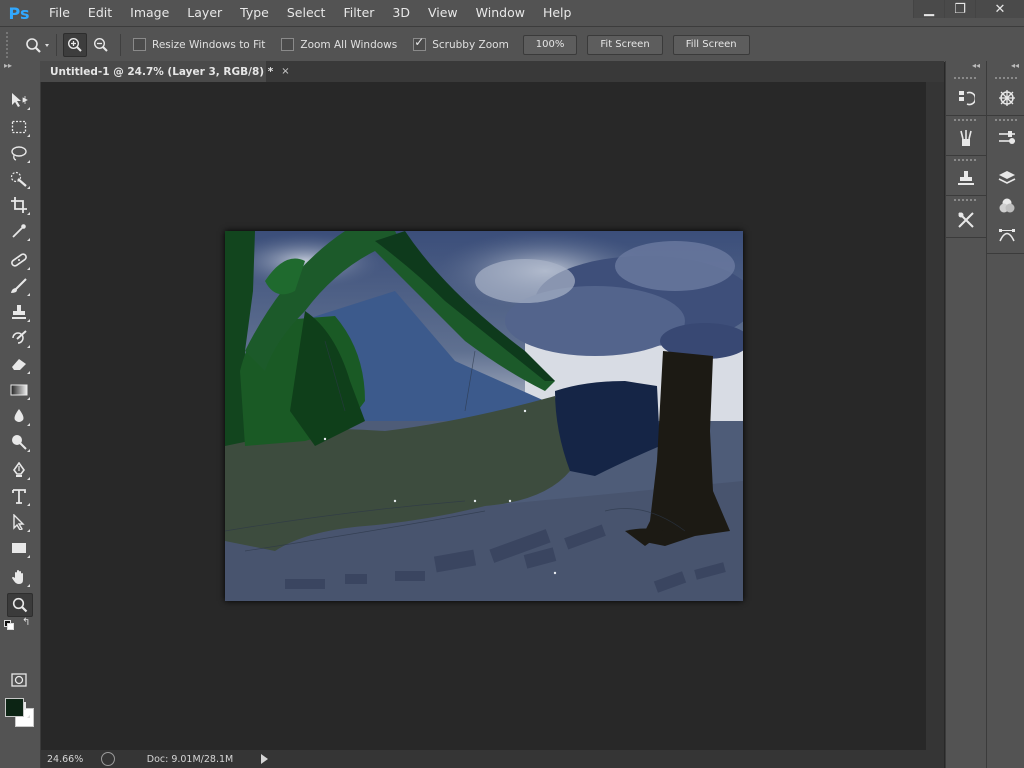  What do you see at coordinates (966, 220) in the screenshot?
I see `tool-presets-panel-button` at bounding box center [966, 220].